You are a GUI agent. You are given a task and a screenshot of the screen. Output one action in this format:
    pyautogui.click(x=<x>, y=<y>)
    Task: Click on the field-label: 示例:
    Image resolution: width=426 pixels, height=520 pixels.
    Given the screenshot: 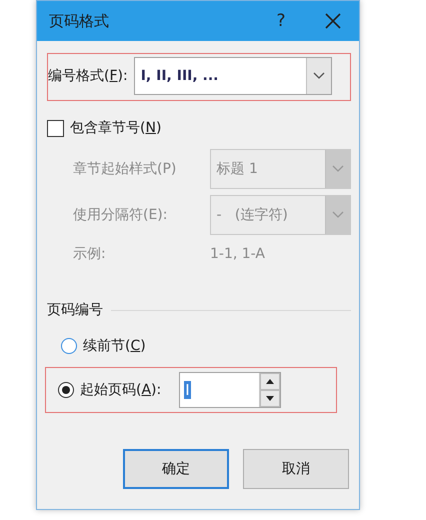 What is the action you would take?
    pyautogui.click(x=90, y=254)
    